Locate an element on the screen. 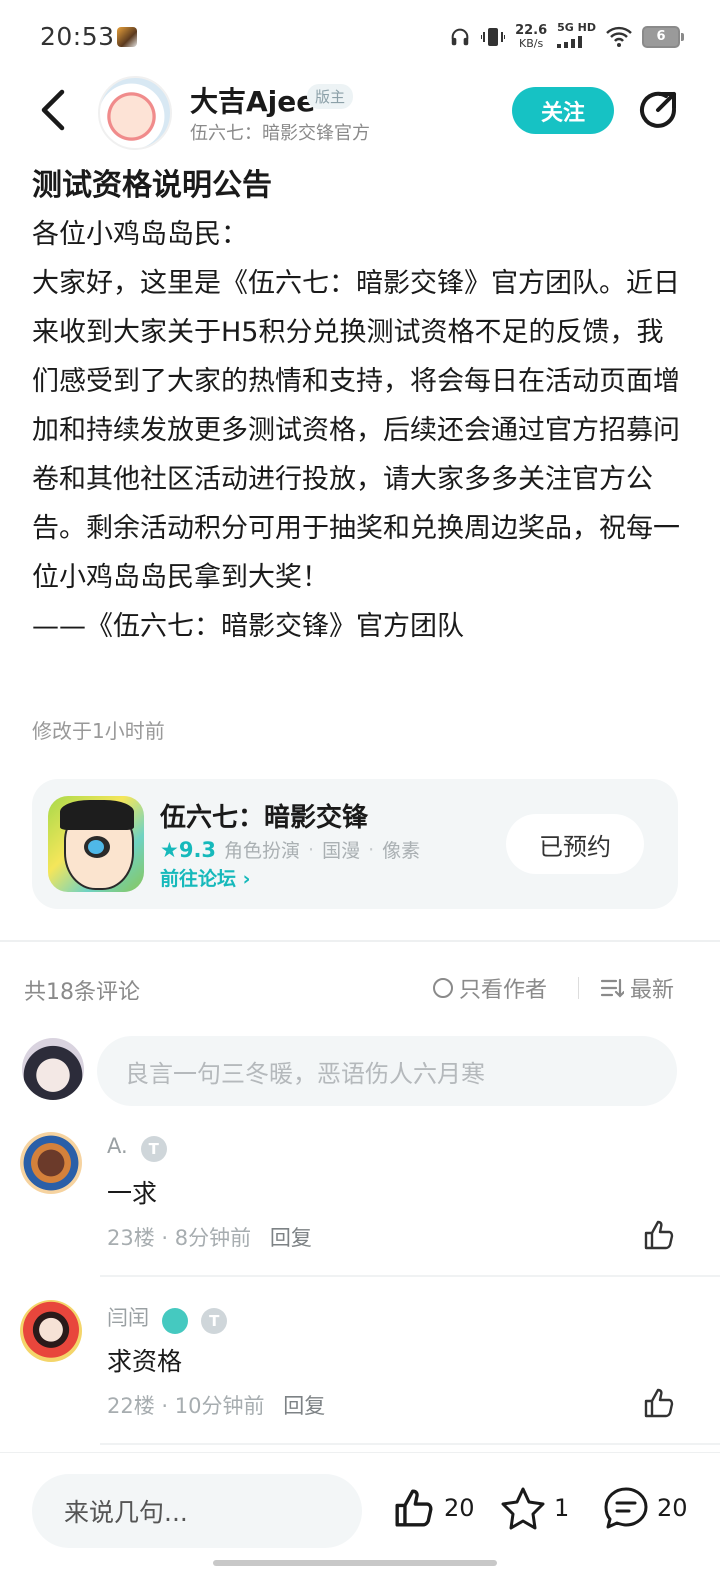 This screenshot has height=1593, width=720. game-icon is located at coordinates (96, 844).